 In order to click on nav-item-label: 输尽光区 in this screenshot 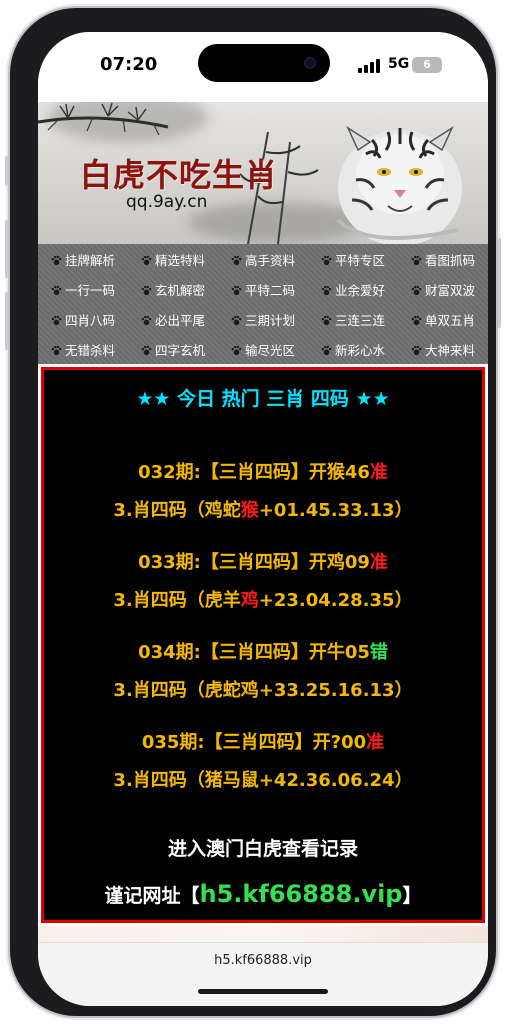, I will do `click(269, 350)`.